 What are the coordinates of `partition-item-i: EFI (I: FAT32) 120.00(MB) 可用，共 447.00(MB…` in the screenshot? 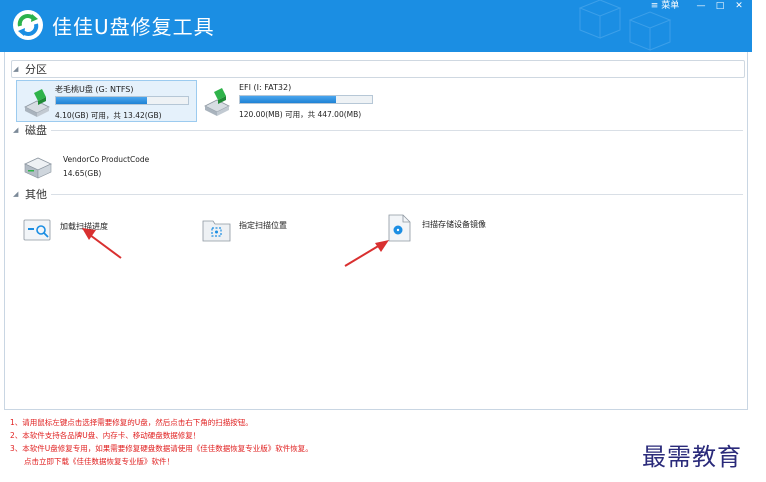 It's located at (292, 101).